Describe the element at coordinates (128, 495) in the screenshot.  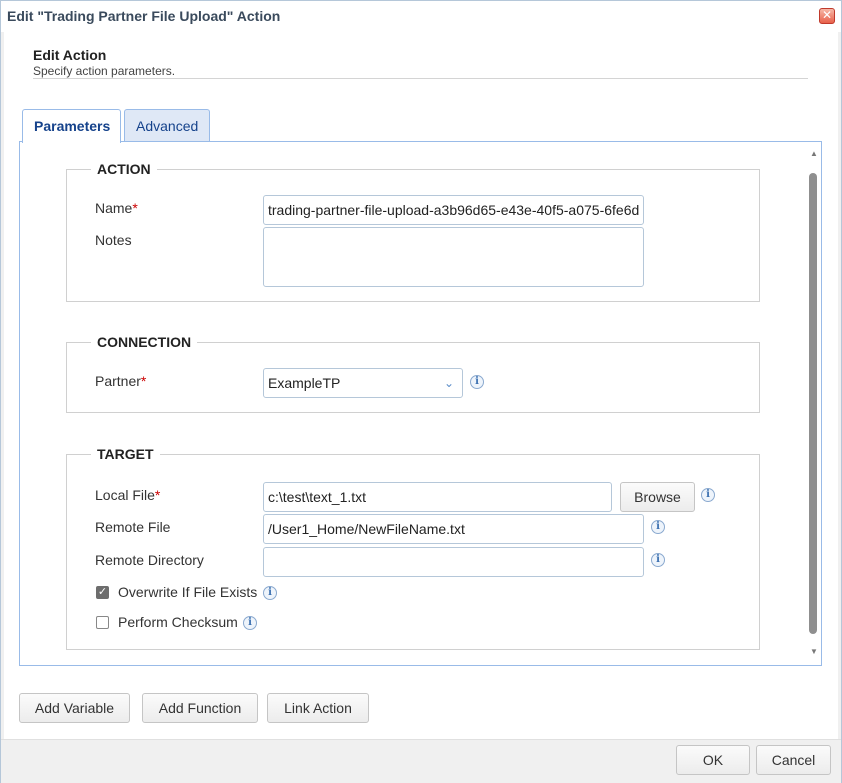
I see `local-file-label: Local File*` at that location.